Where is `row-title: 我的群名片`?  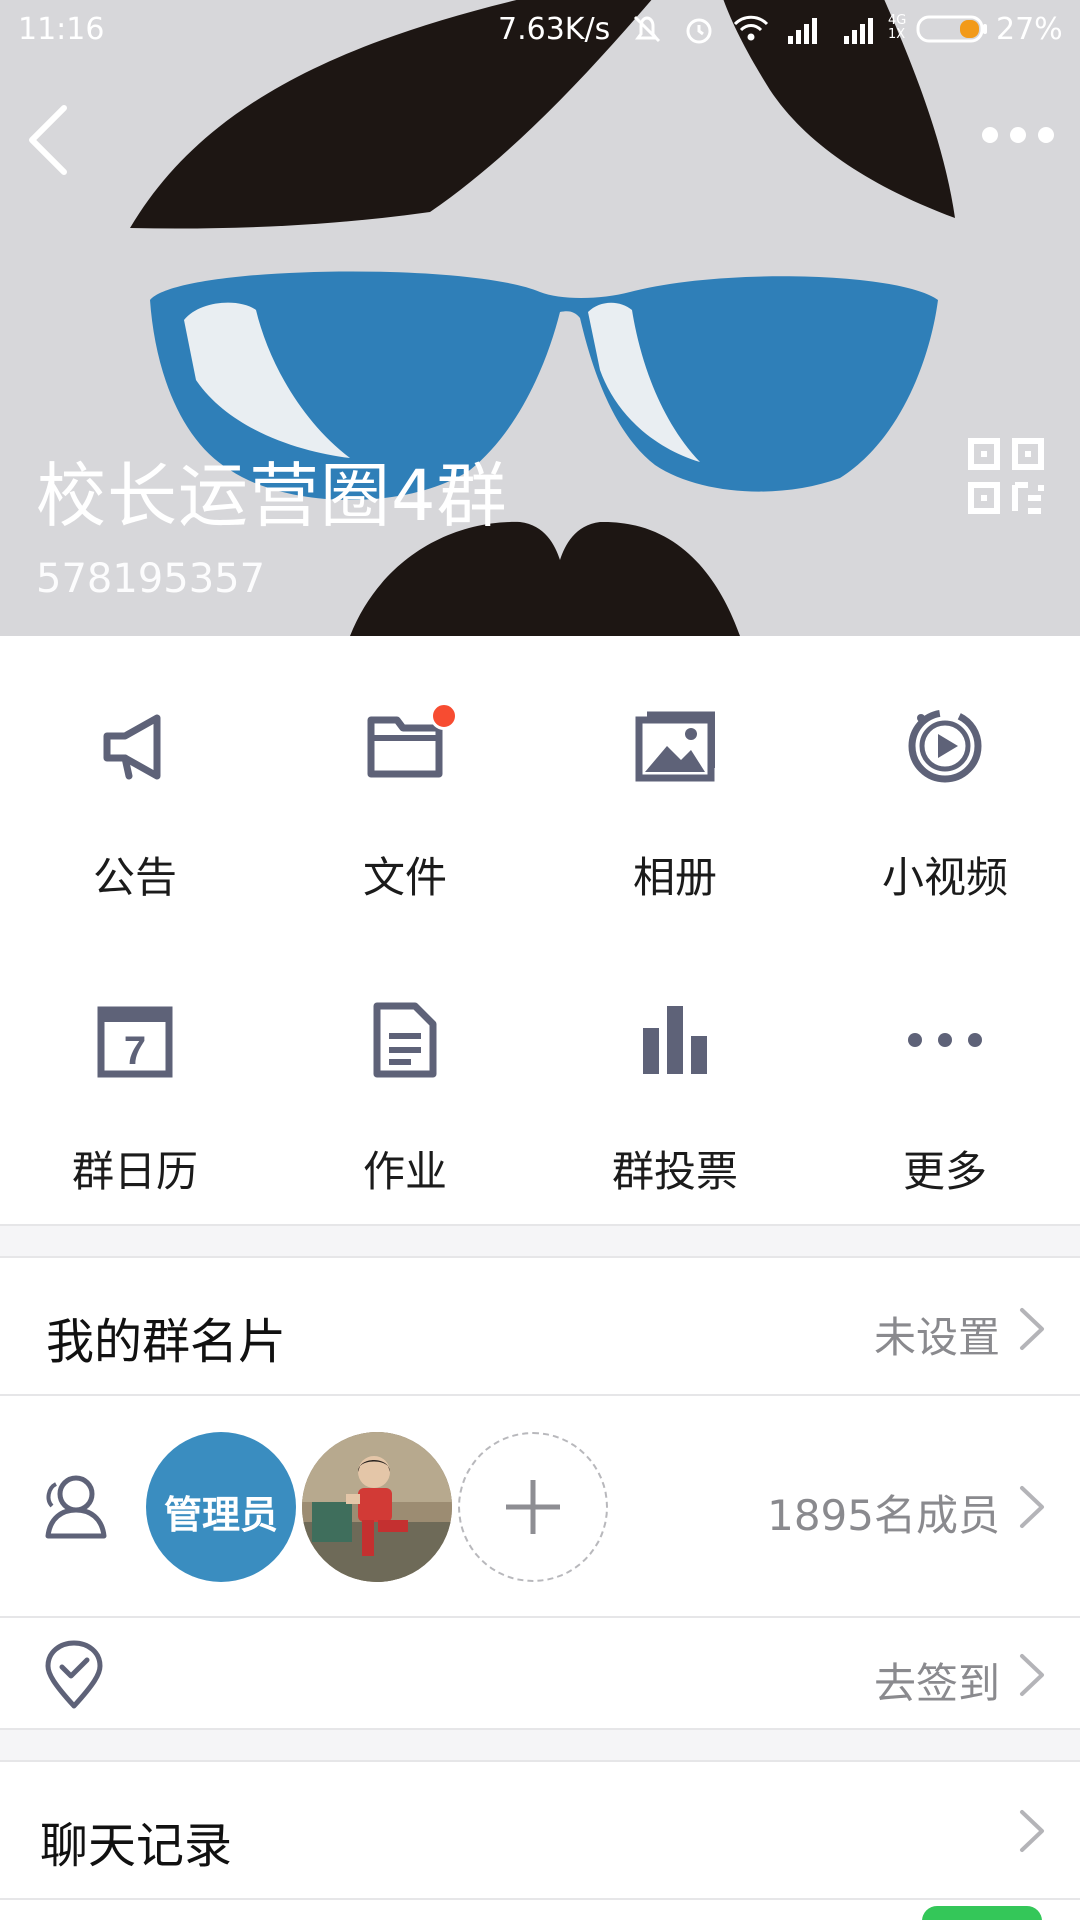 row-title: 我的群名片 is located at coordinates (166, 1342).